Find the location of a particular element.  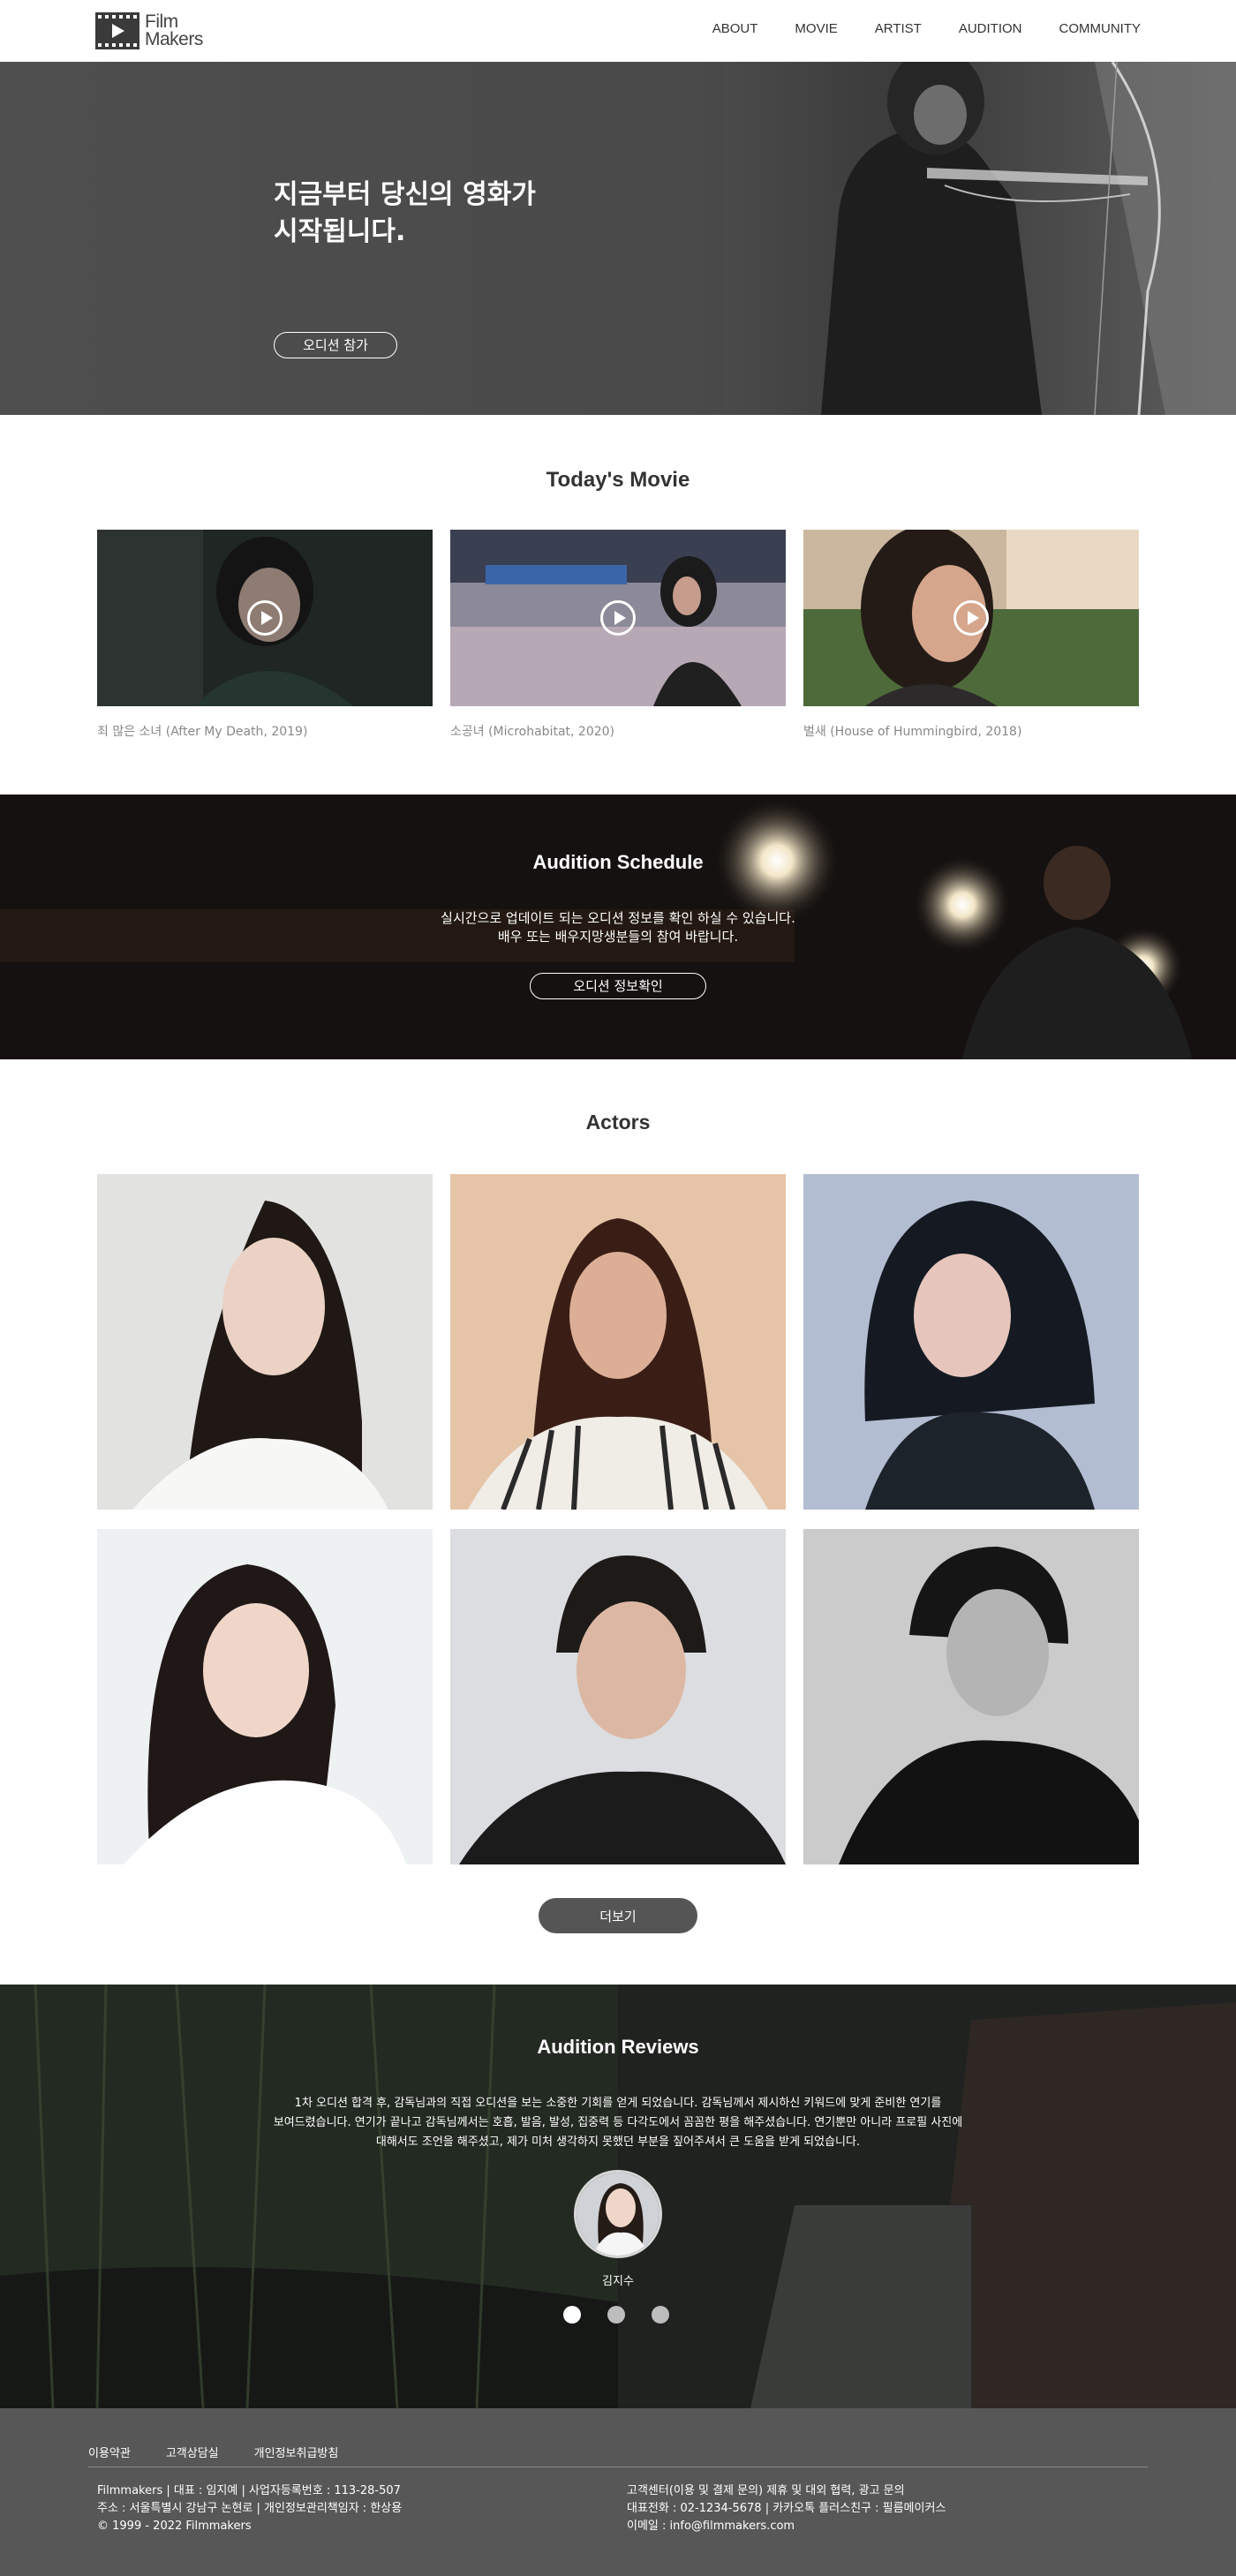

logo: Film Makers is located at coordinates (149, 31).